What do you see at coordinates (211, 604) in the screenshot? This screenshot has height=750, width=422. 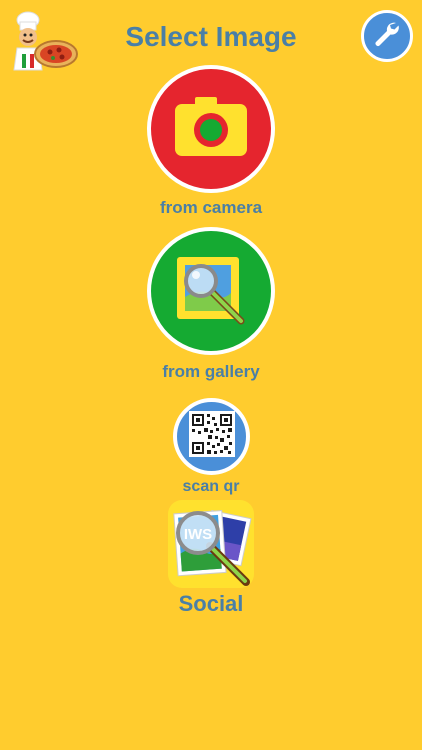 I see `social-label: Social` at bounding box center [211, 604].